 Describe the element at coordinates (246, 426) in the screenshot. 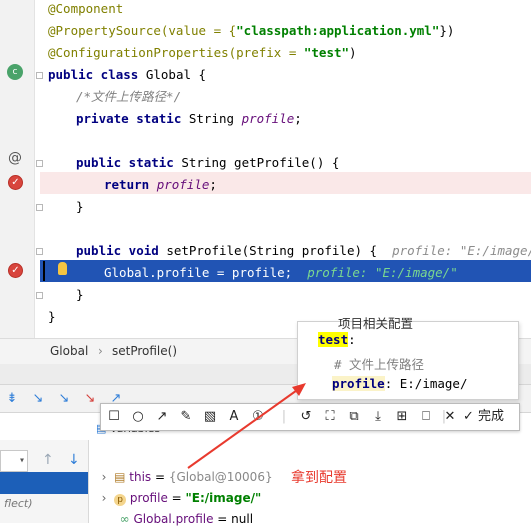

I see `red-arrow-annotation` at that location.